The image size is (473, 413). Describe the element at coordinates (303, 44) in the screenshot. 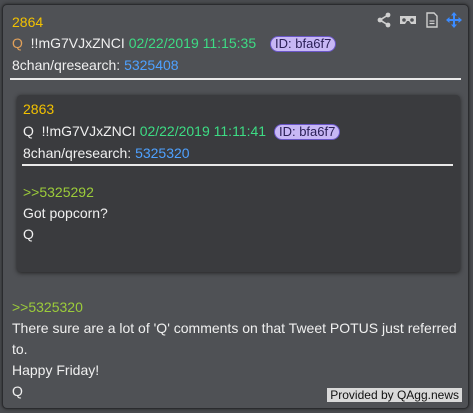

I see `id-badge: ID: bfa6f7` at that location.